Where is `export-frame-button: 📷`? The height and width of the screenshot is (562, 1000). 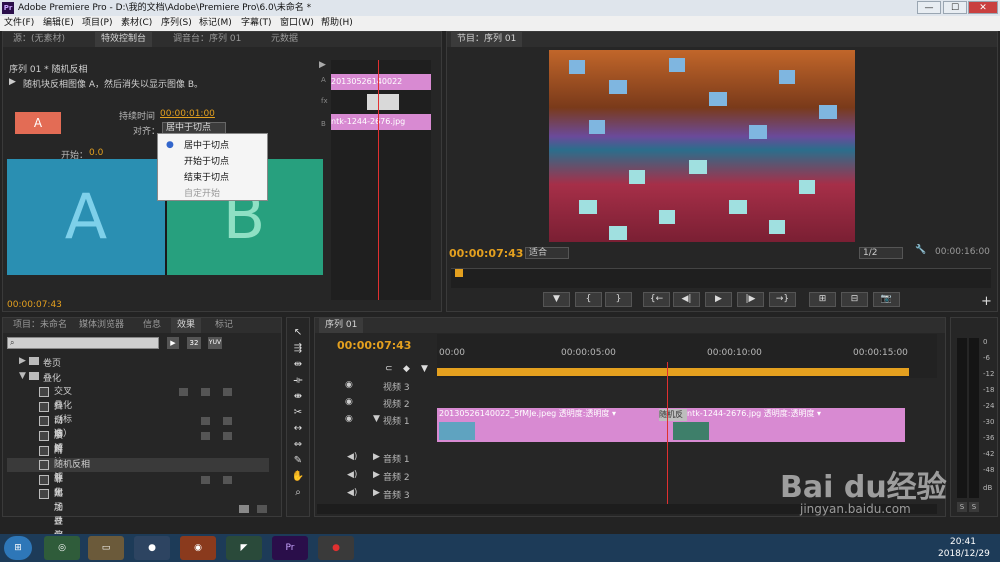
export-frame-button: 📷 is located at coordinates (886, 299).